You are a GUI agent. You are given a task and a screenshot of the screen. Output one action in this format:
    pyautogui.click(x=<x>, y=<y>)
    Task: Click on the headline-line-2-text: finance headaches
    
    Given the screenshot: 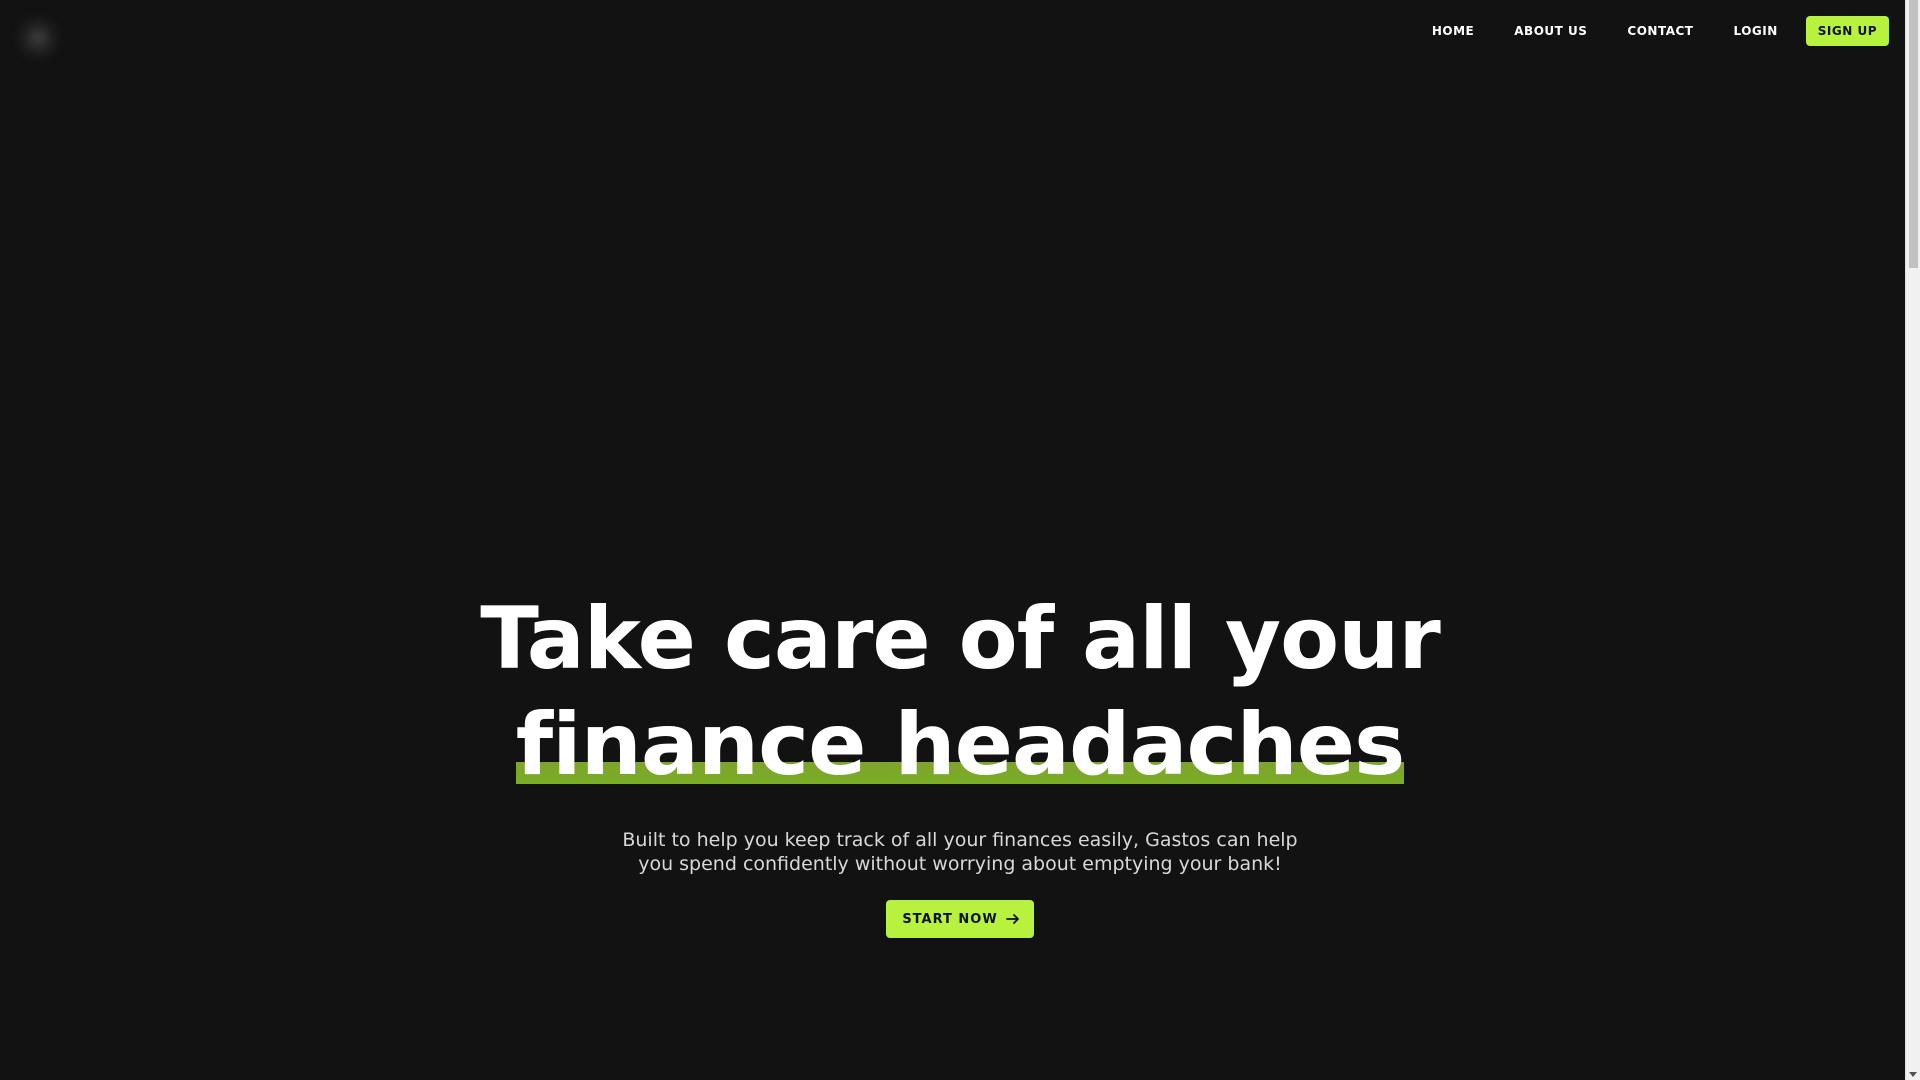 What is the action you would take?
    pyautogui.click(x=960, y=745)
    